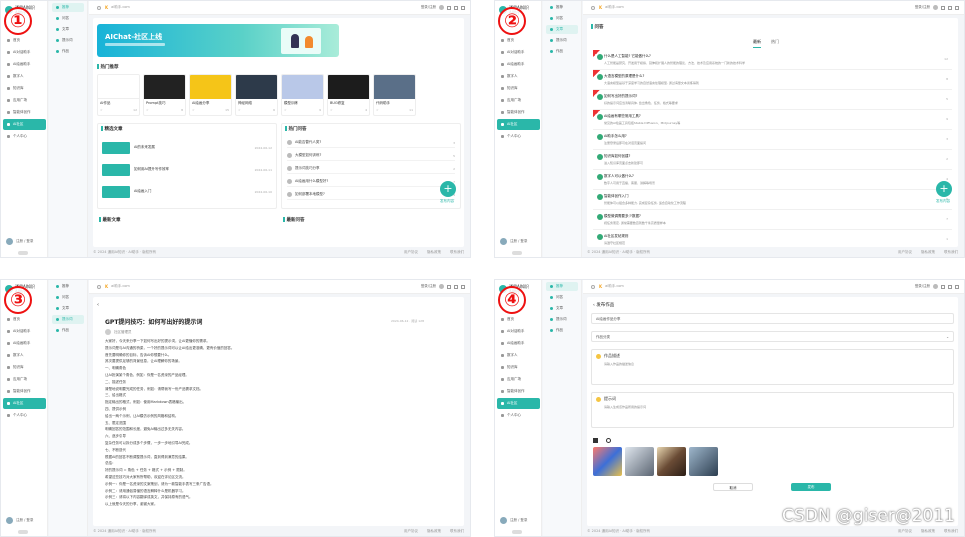 Image resolution: width=965 pixels, height=537 pixels. Describe the element at coordinates (775, 43) in the screenshot. I see `tab-hot: 热门` at that location.